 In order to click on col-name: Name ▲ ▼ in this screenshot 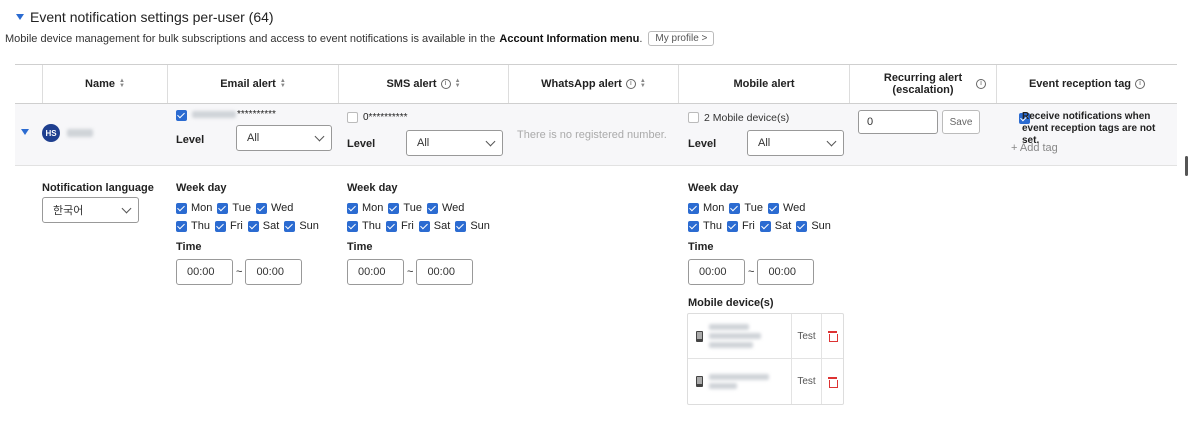, I will do `click(105, 84)`.